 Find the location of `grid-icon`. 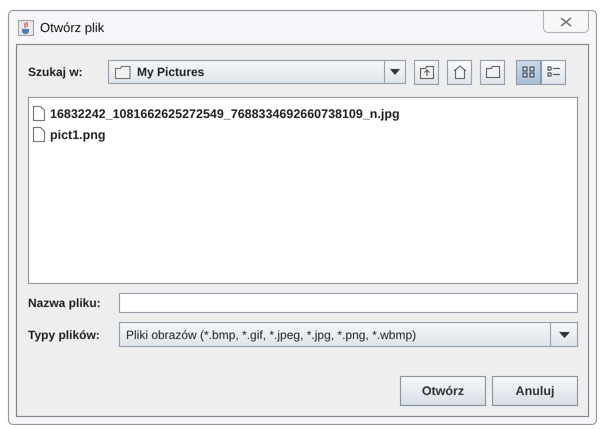

grid-icon is located at coordinates (529, 72).